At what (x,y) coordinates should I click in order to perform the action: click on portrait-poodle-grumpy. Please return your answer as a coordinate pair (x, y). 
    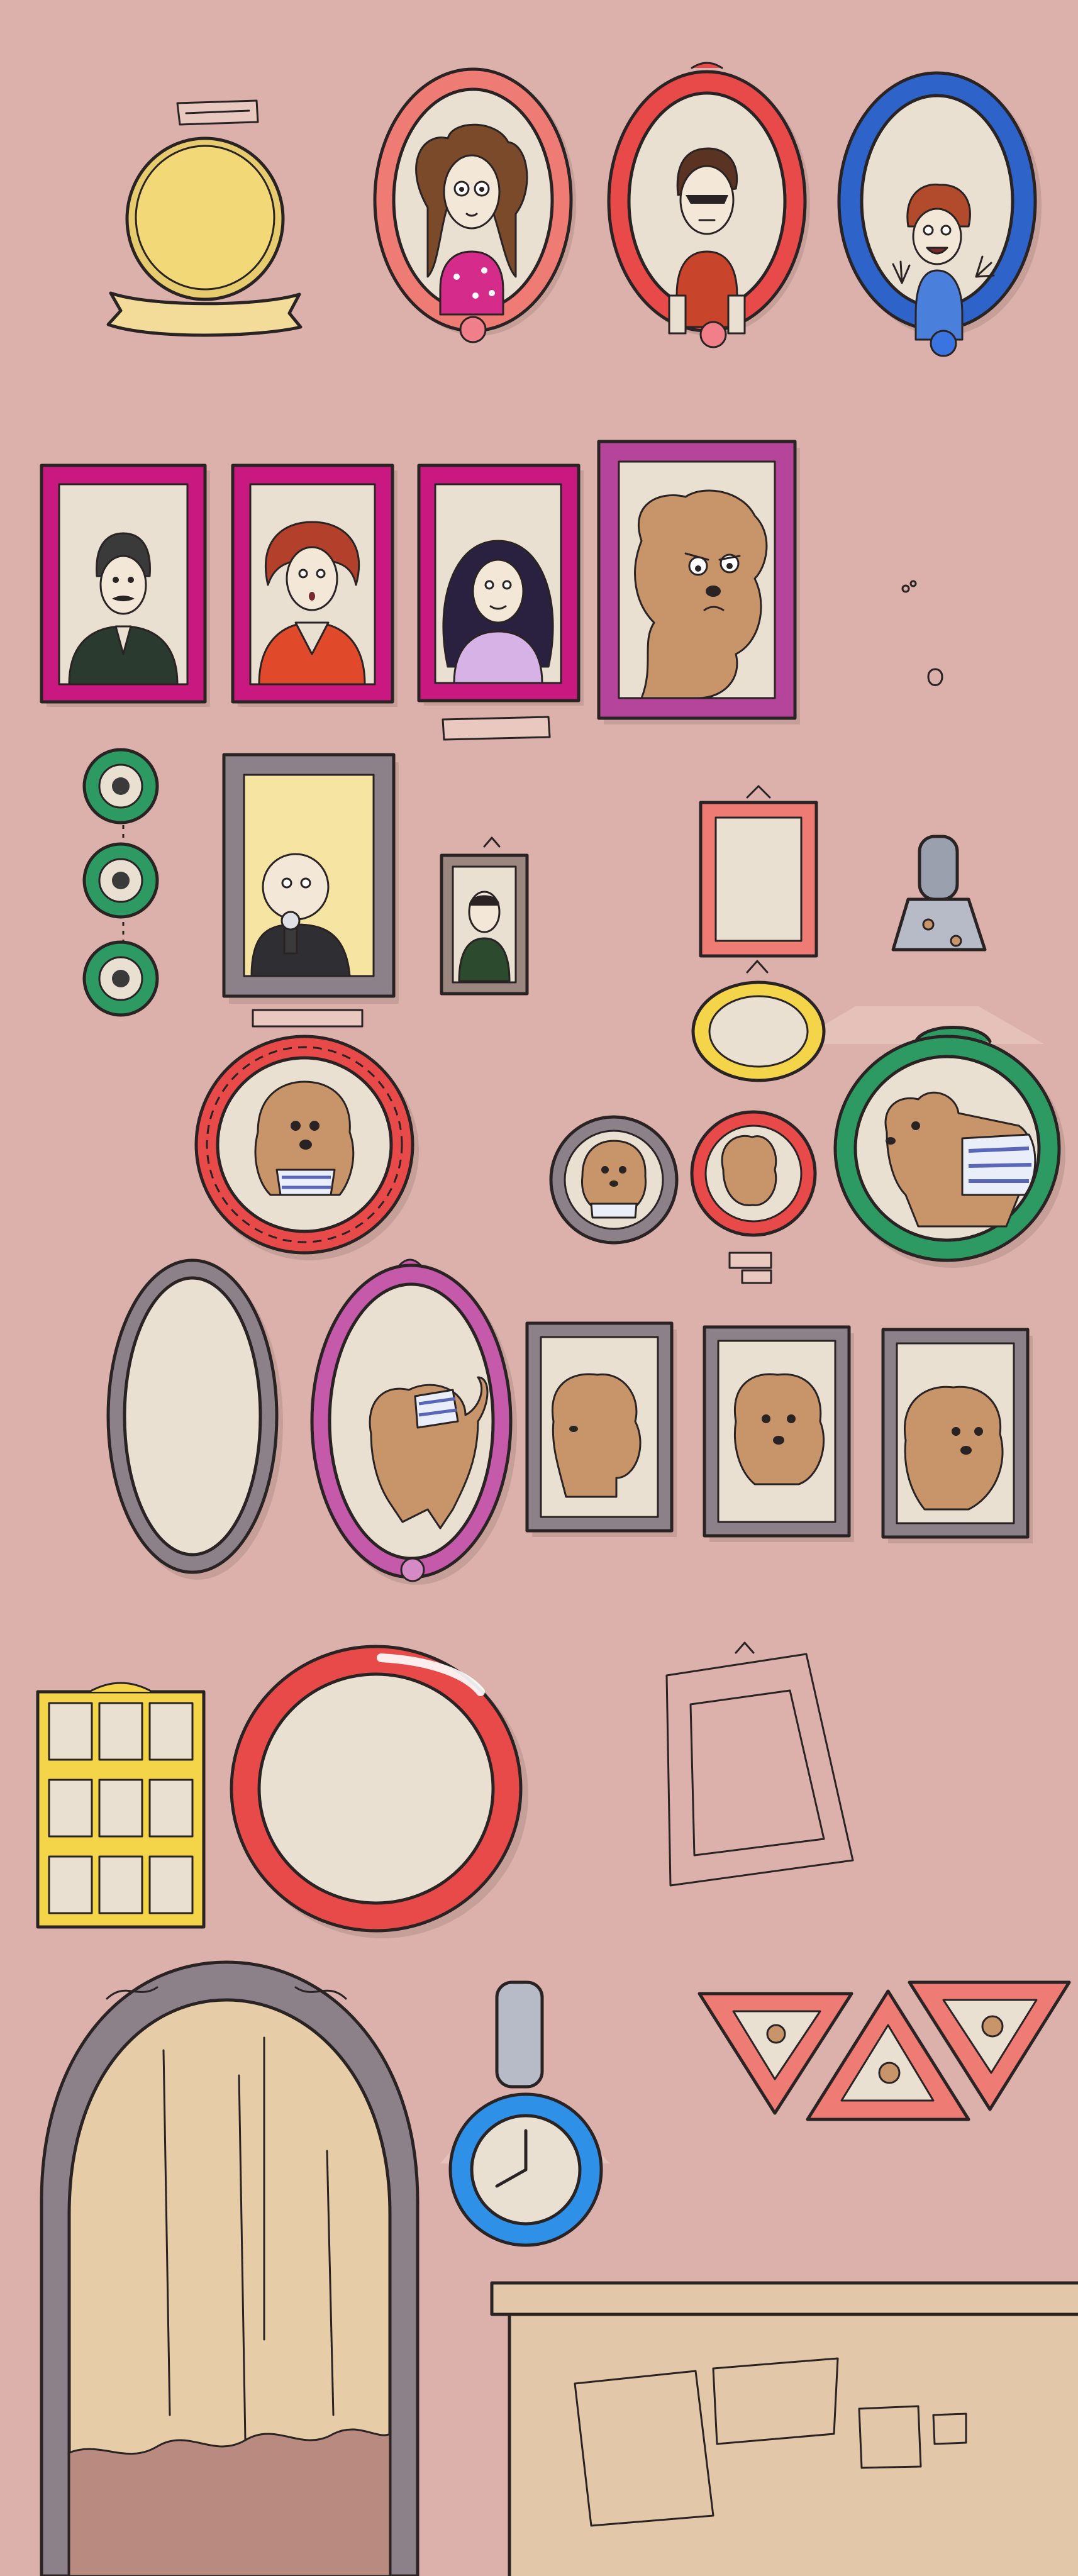
    Looking at the image, I should click on (698, 582).